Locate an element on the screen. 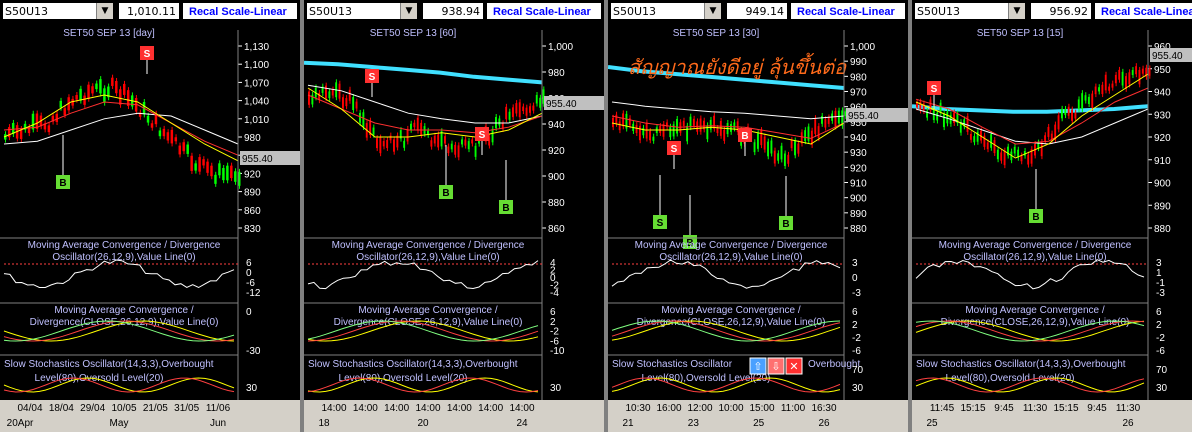 This screenshot has height=432, width=1192. date-label: 23 is located at coordinates (694, 423).